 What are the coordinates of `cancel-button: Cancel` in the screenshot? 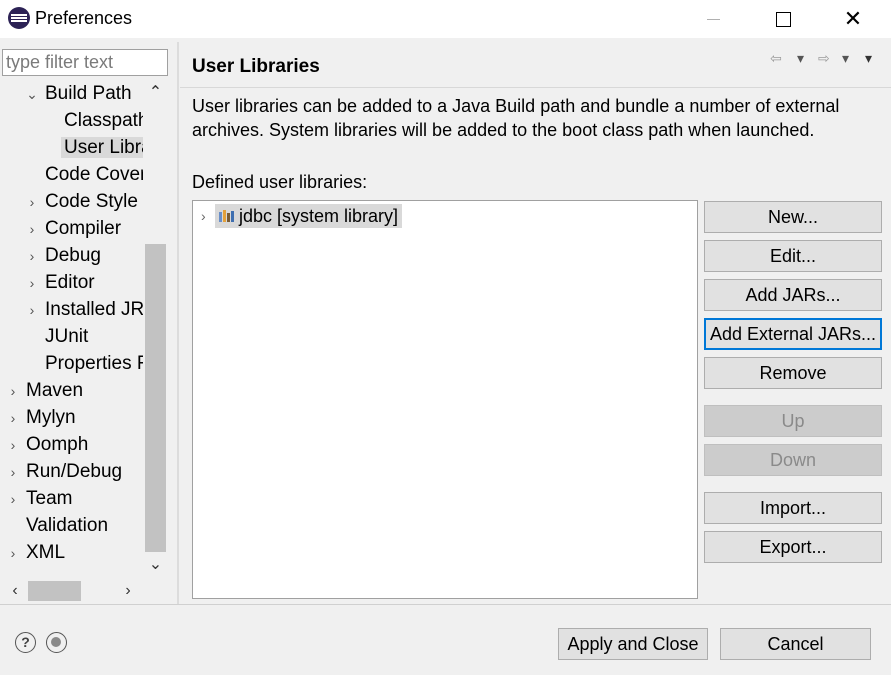 It's located at (795, 644).